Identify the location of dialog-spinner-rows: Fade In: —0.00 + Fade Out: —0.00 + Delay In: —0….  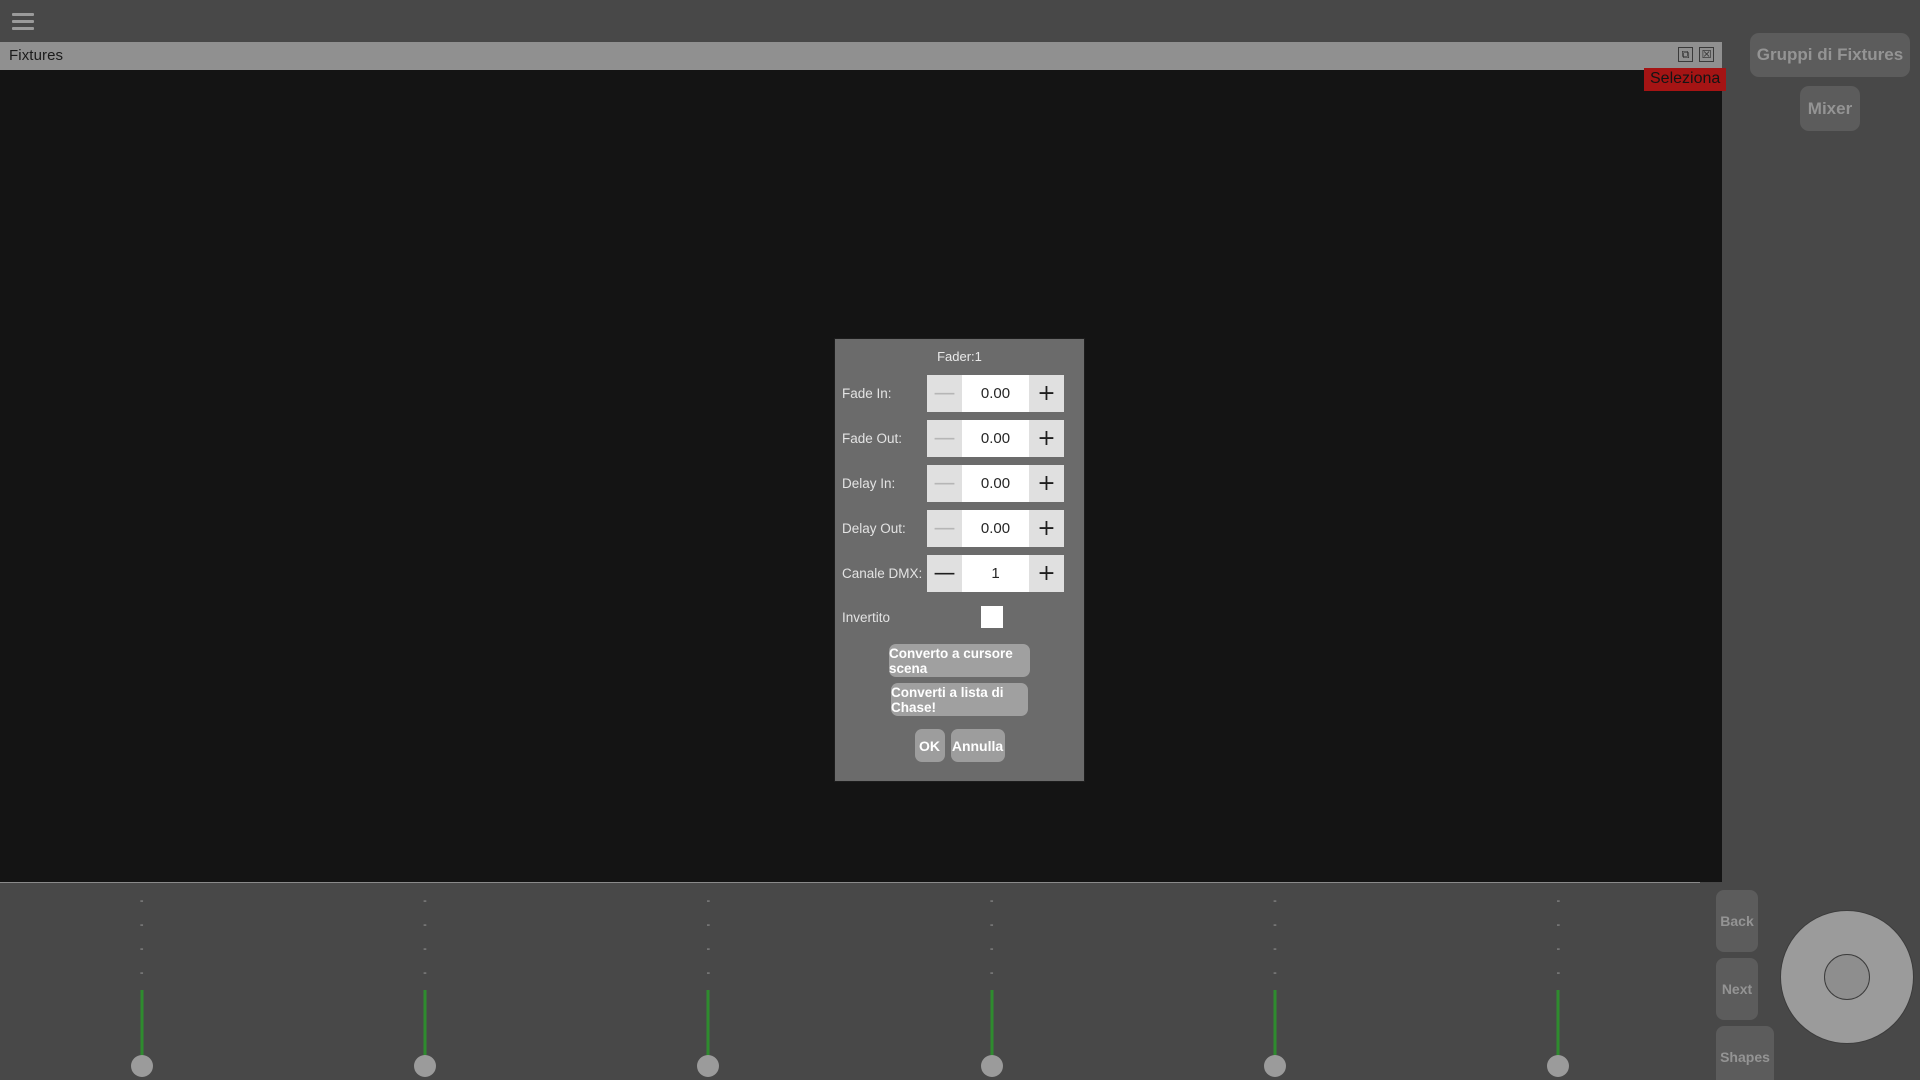
(959, 483).